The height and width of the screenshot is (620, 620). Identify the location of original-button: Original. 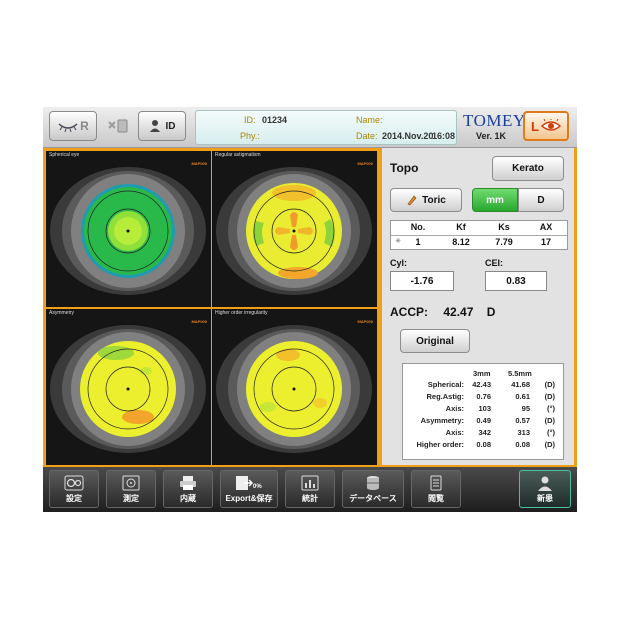
(435, 341).